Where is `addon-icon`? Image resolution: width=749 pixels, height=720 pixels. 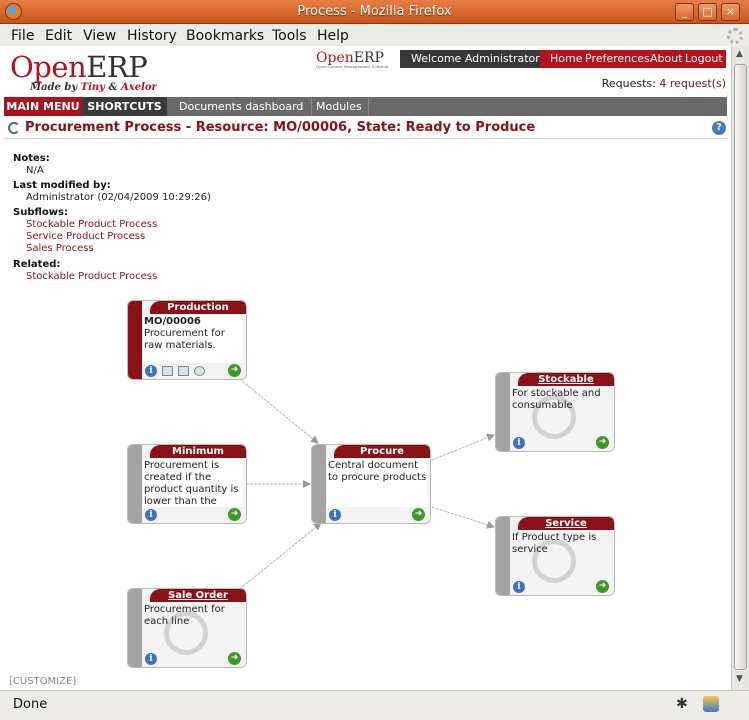 addon-icon is located at coordinates (711, 704).